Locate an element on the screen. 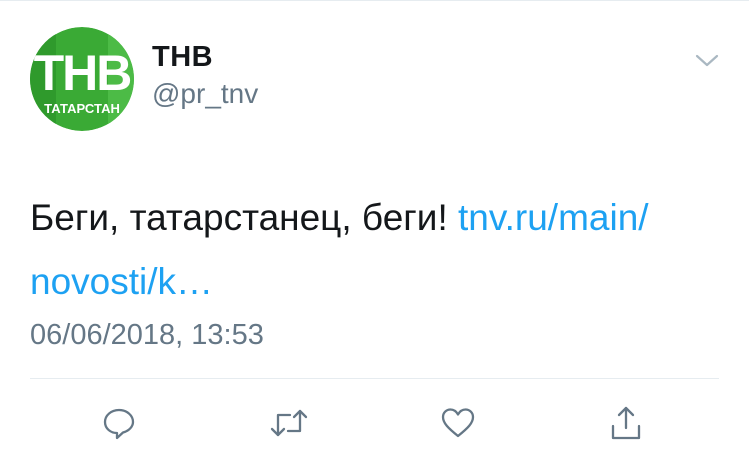 The width and height of the screenshot is (749, 461). like-button is located at coordinates (458, 423).